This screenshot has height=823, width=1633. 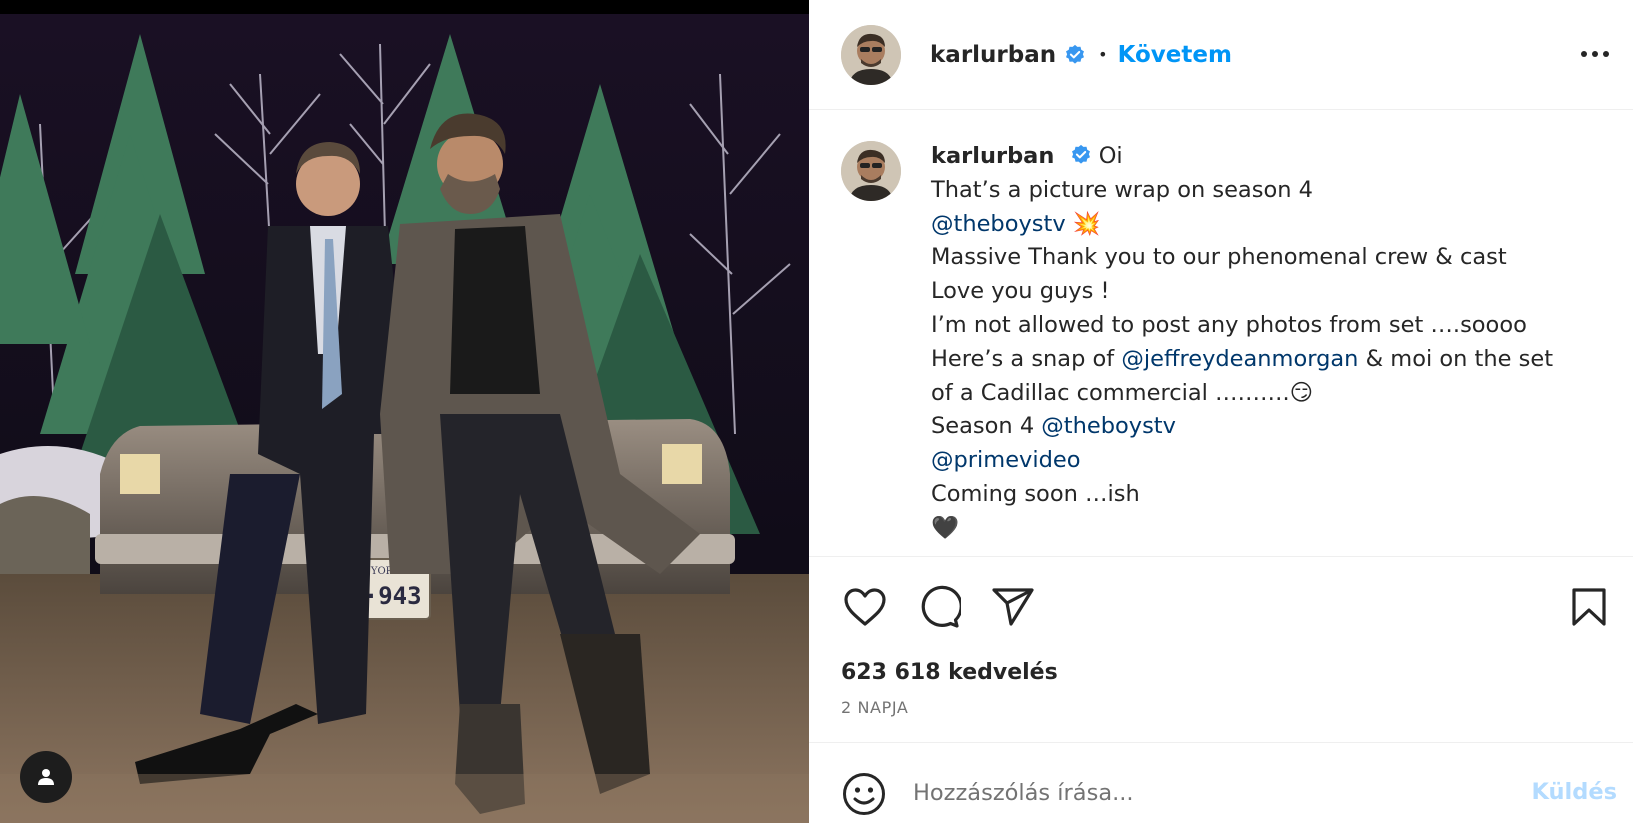 I want to click on avatar, so click(x=871, y=54).